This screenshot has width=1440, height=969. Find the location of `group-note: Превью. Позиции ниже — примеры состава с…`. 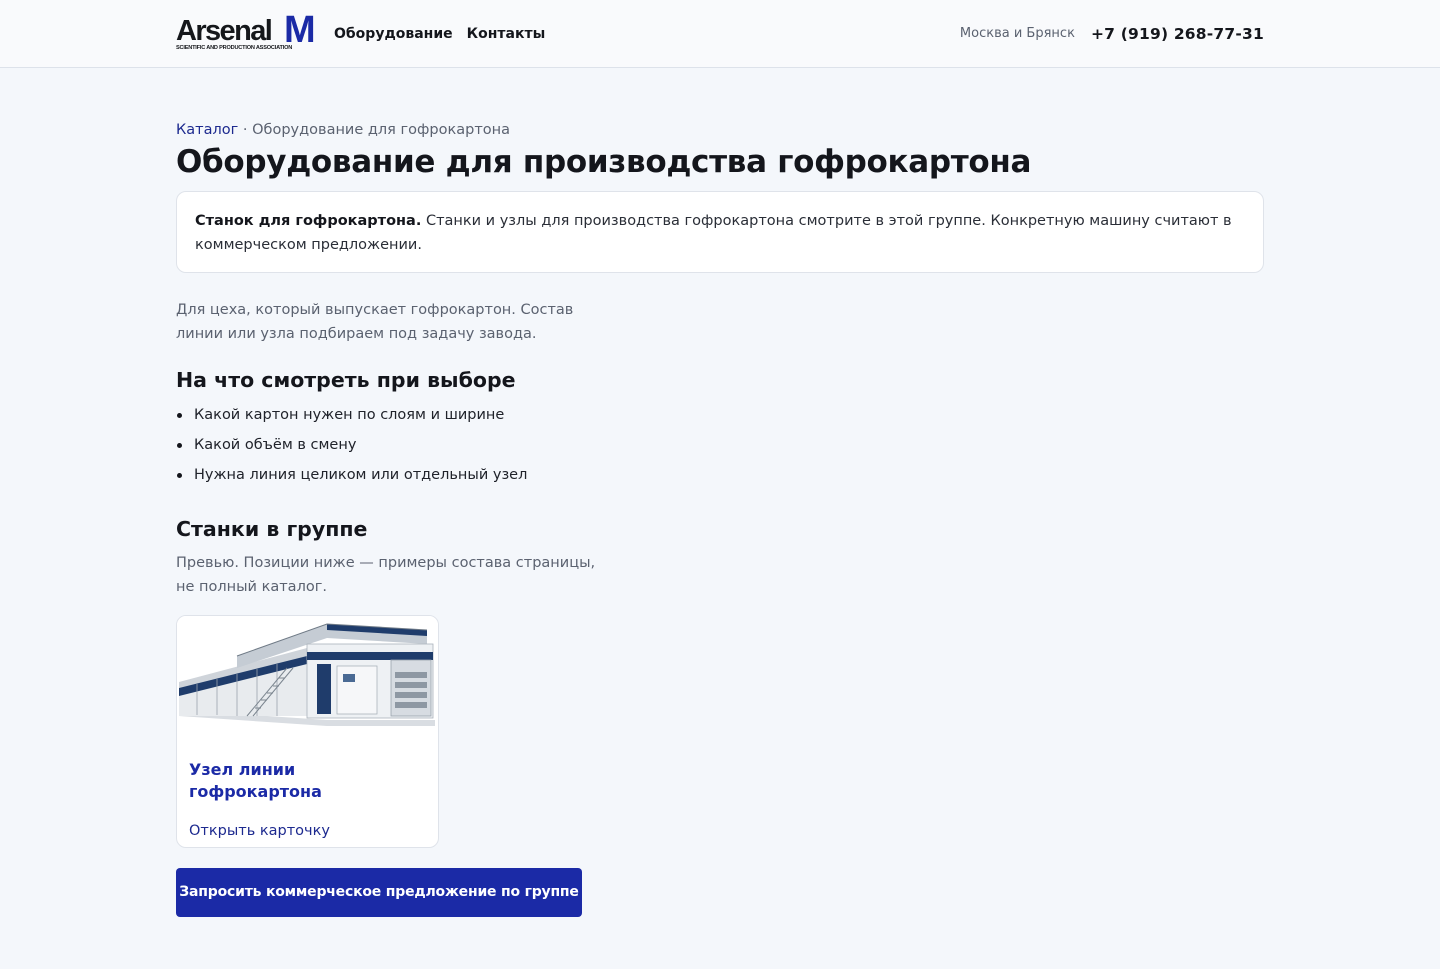

group-note: Превью. Позиции ниже — примеры состава с… is located at coordinates (386, 575).